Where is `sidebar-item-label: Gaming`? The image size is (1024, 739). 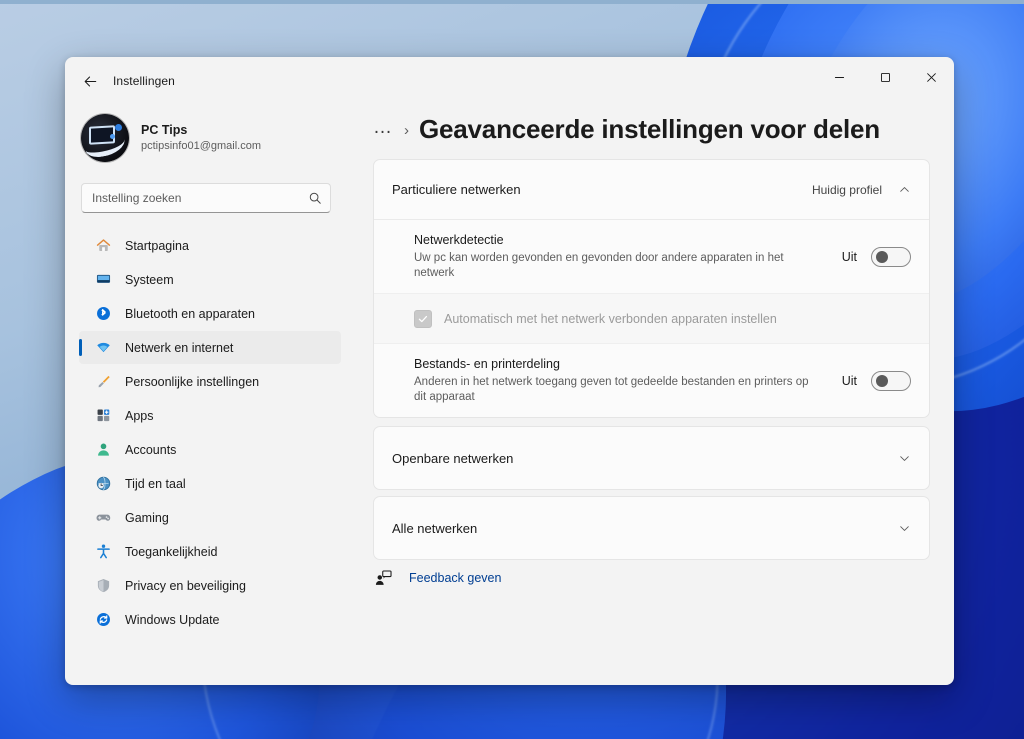 sidebar-item-label: Gaming is located at coordinates (147, 517).